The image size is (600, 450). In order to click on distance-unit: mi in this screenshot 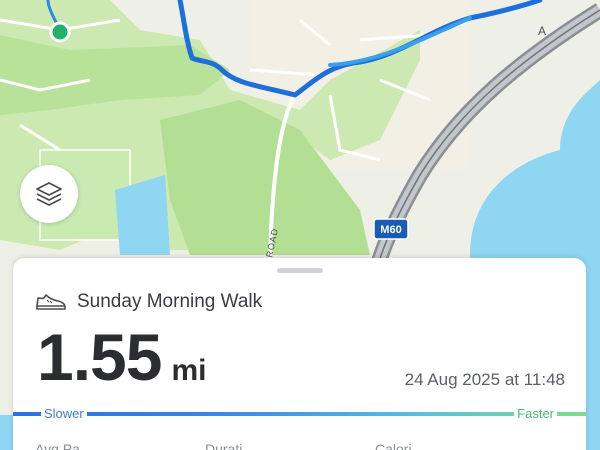, I will do `click(189, 370)`.